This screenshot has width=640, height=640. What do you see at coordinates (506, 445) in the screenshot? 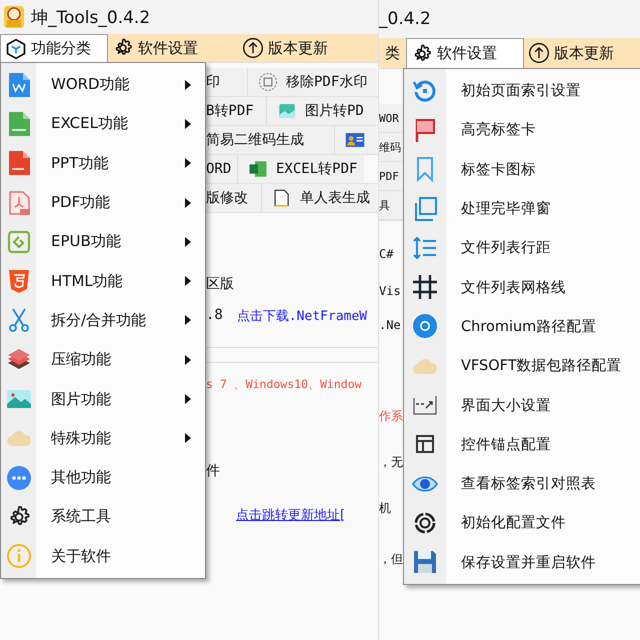
I see `menu-item-label: 控件锚点配置` at bounding box center [506, 445].